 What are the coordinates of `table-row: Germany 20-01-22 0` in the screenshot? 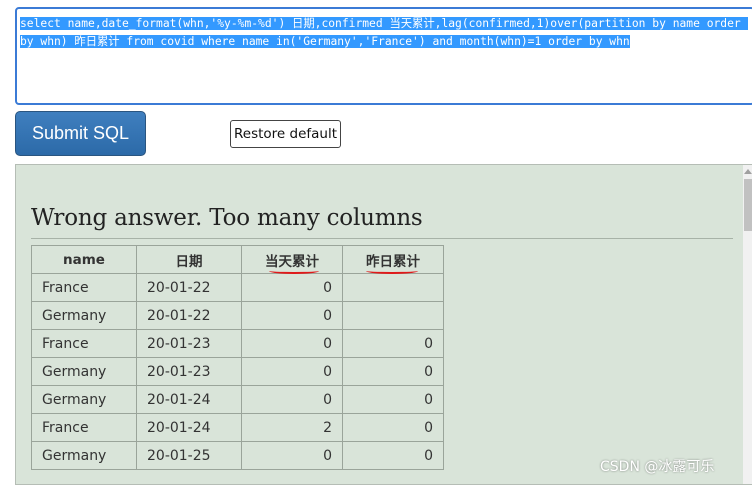 It's located at (237, 315).